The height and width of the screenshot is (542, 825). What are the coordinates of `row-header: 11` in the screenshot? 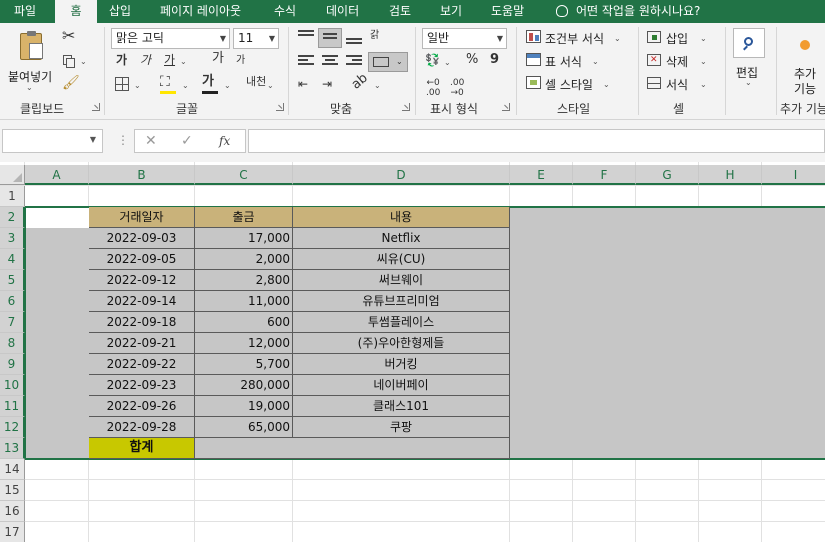 It's located at (12, 406).